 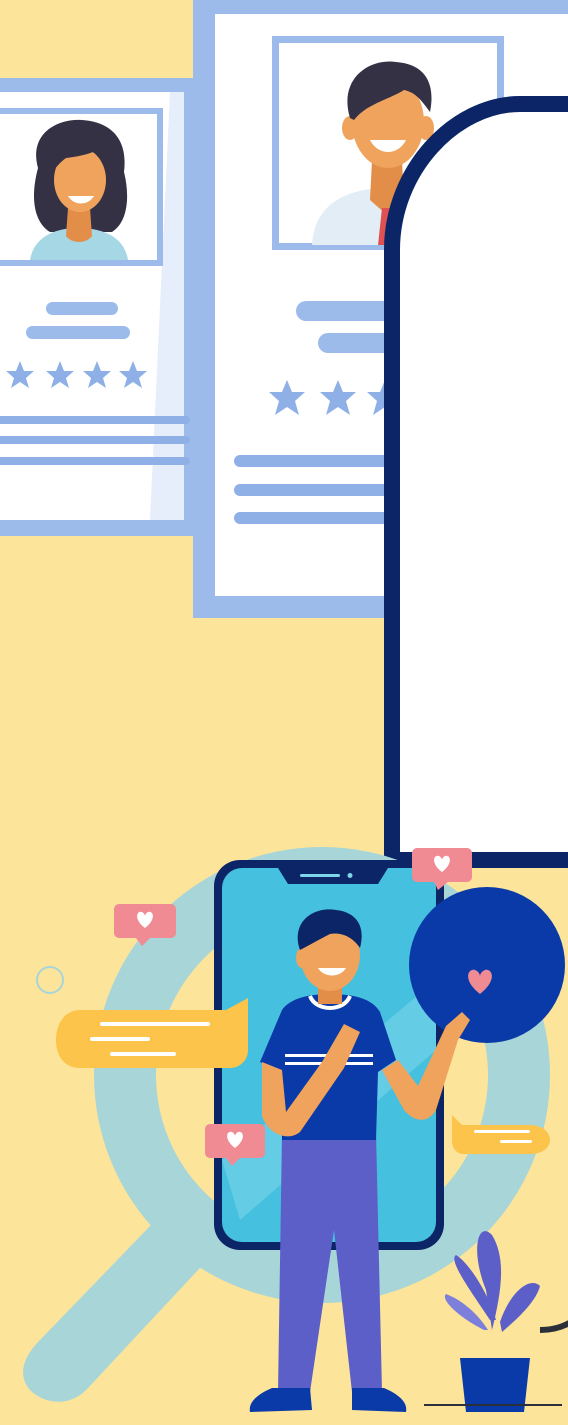 What do you see at coordinates (100, 307) in the screenshot?
I see `profile-card-woman` at bounding box center [100, 307].